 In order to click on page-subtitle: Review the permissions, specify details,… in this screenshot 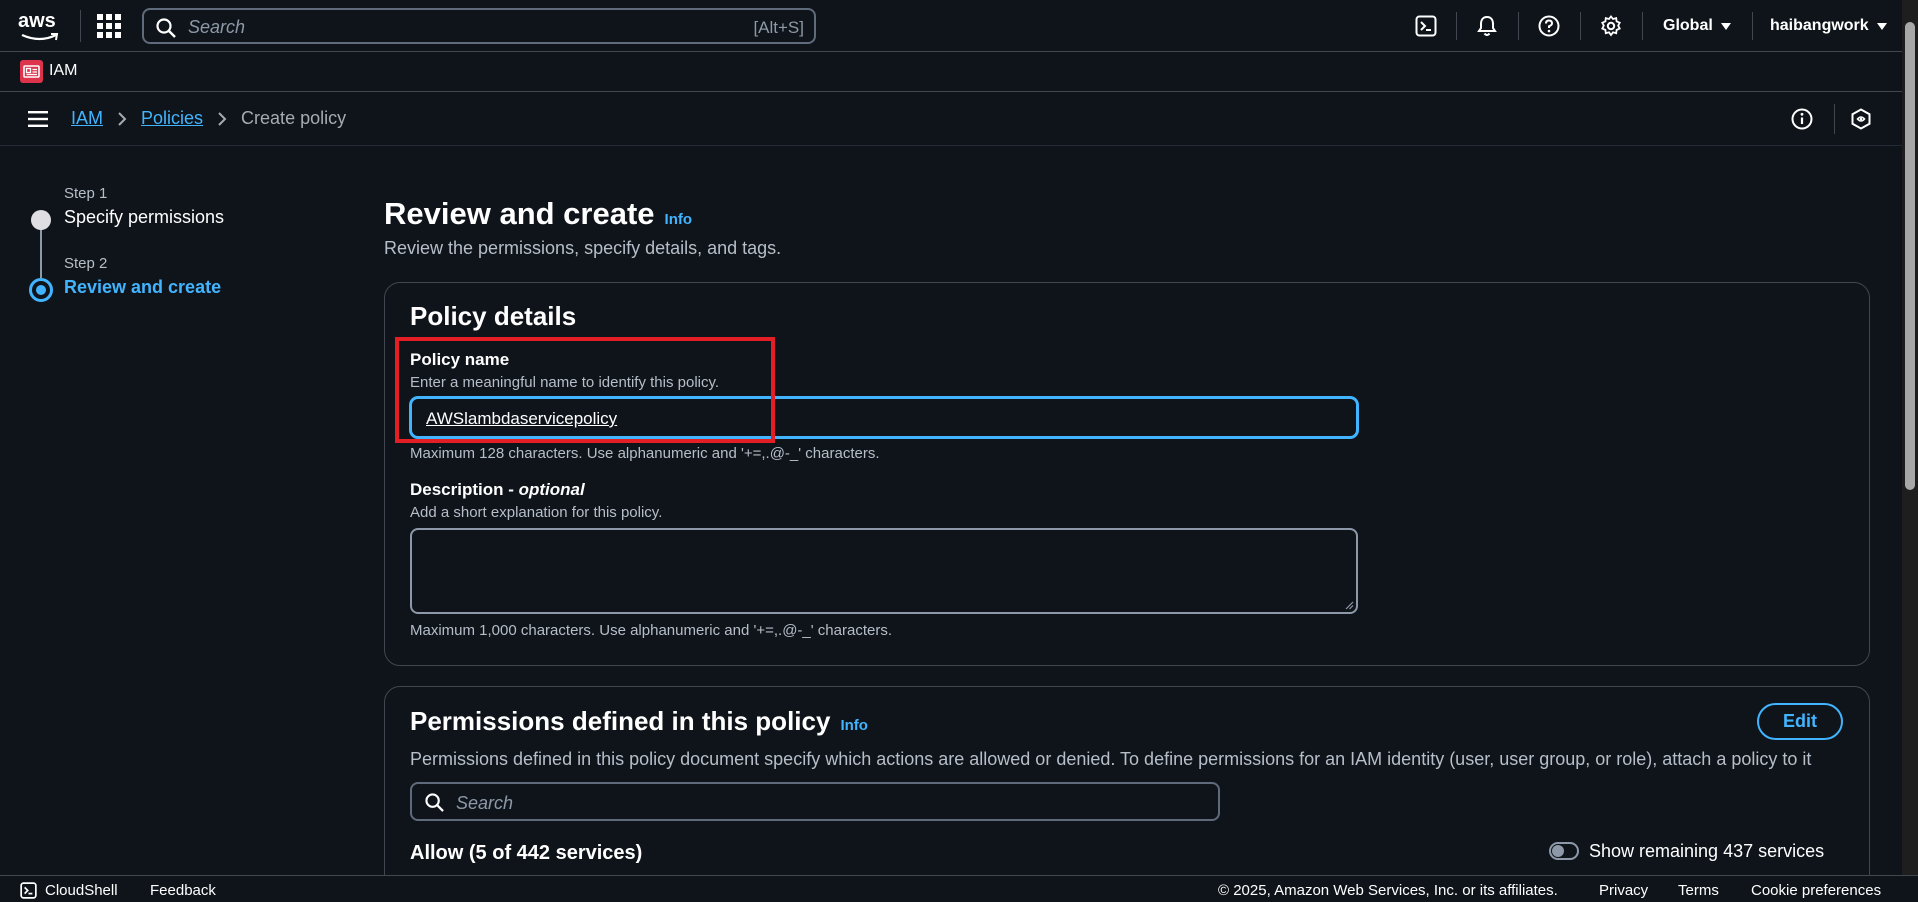, I will do `click(583, 248)`.